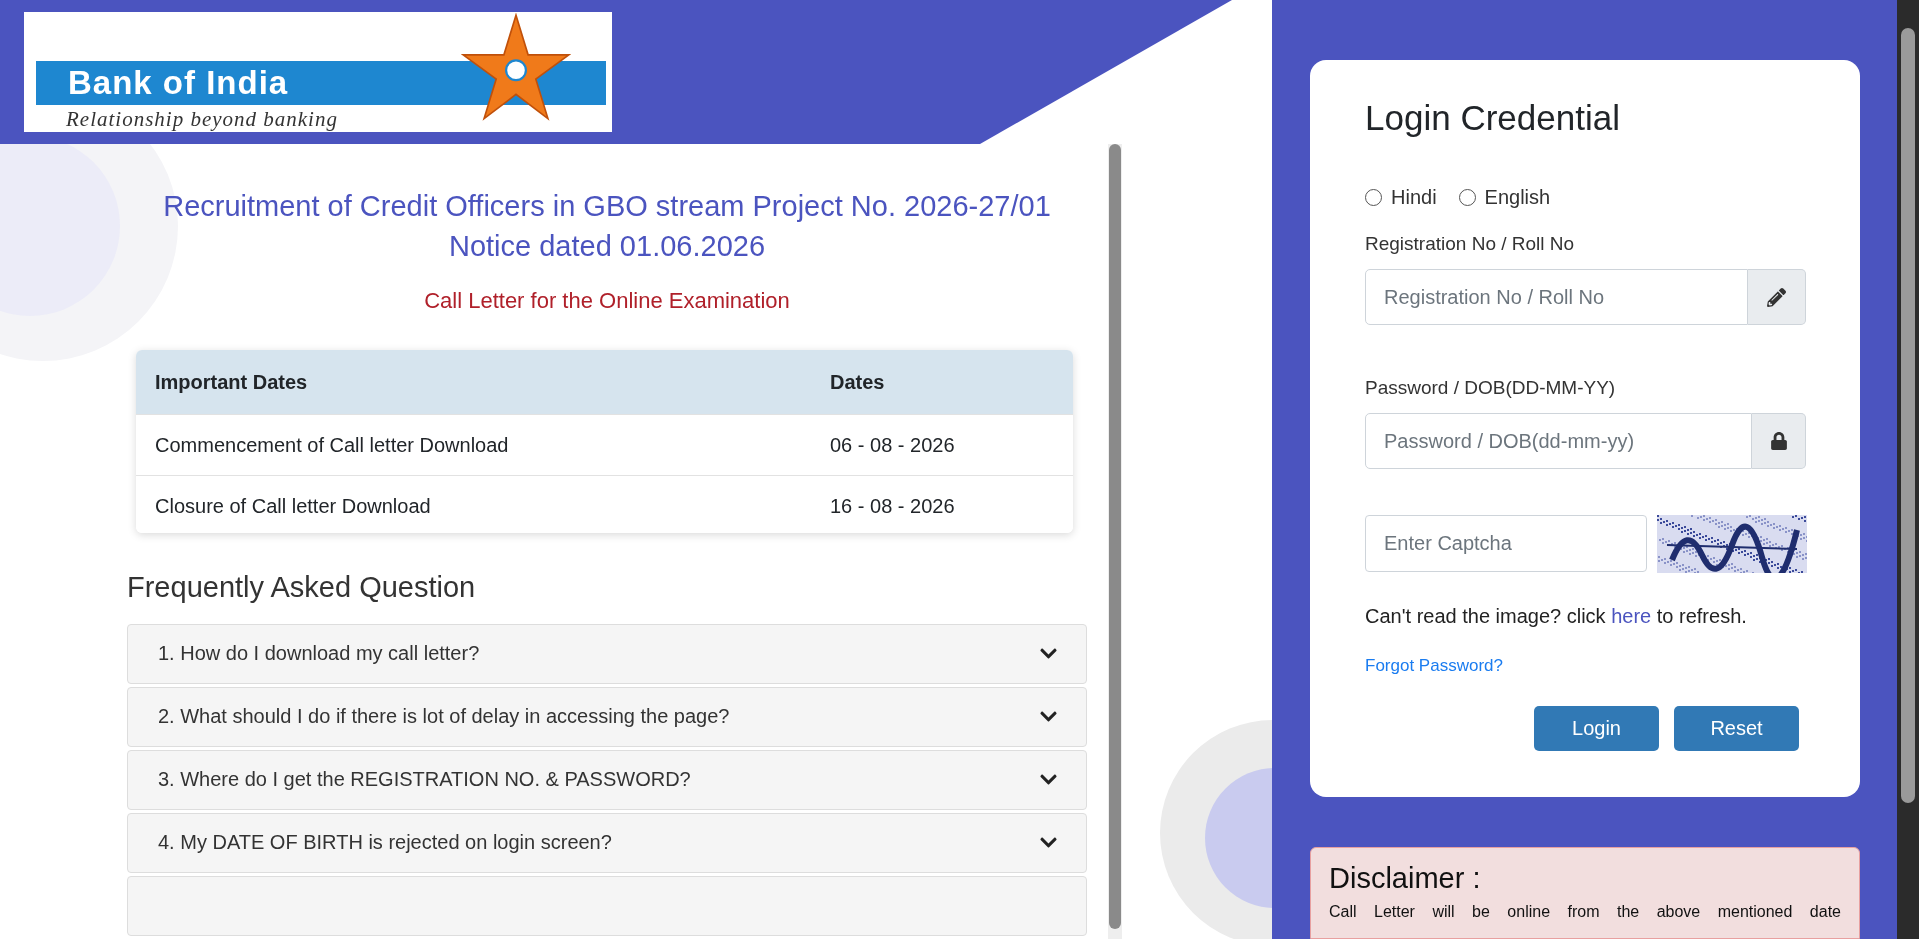 Image resolution: width=1919 pixels, height=939 pixels. What do you see at coordinates (607, 301) in the screenshot?
I see `notice-subtitle: Call Letter for the Online Examination` at bounding box center [607, 301].